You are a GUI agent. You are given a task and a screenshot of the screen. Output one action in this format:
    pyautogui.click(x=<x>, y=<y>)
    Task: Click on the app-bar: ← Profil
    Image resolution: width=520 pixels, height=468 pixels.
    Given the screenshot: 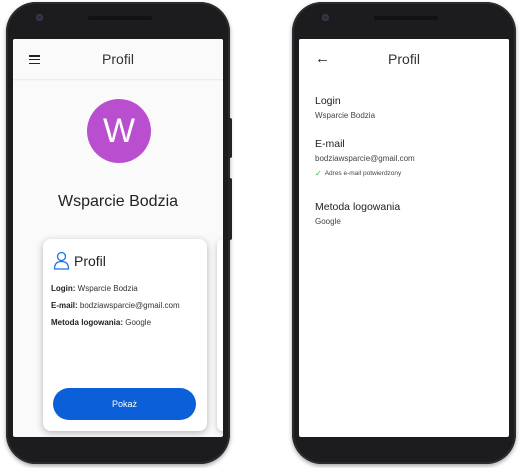 What is the action you would take?
    pyautogui.click(x=404, y=59)
    